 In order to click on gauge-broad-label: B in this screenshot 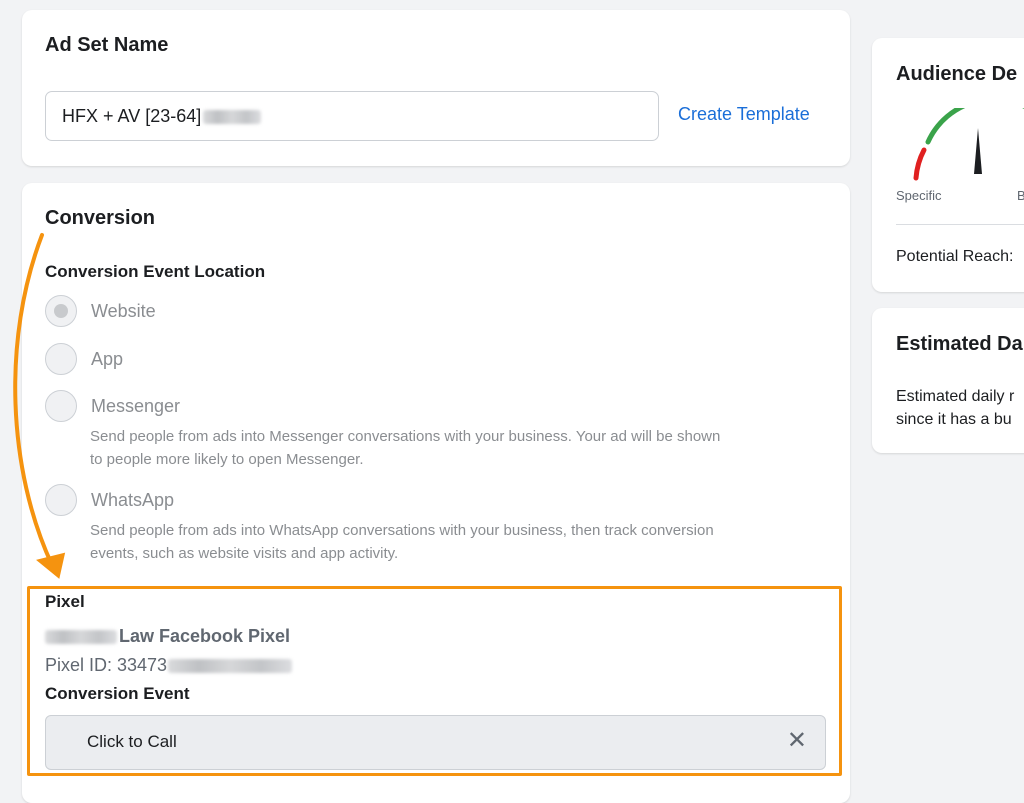, I will do `click(1020, 195)`.